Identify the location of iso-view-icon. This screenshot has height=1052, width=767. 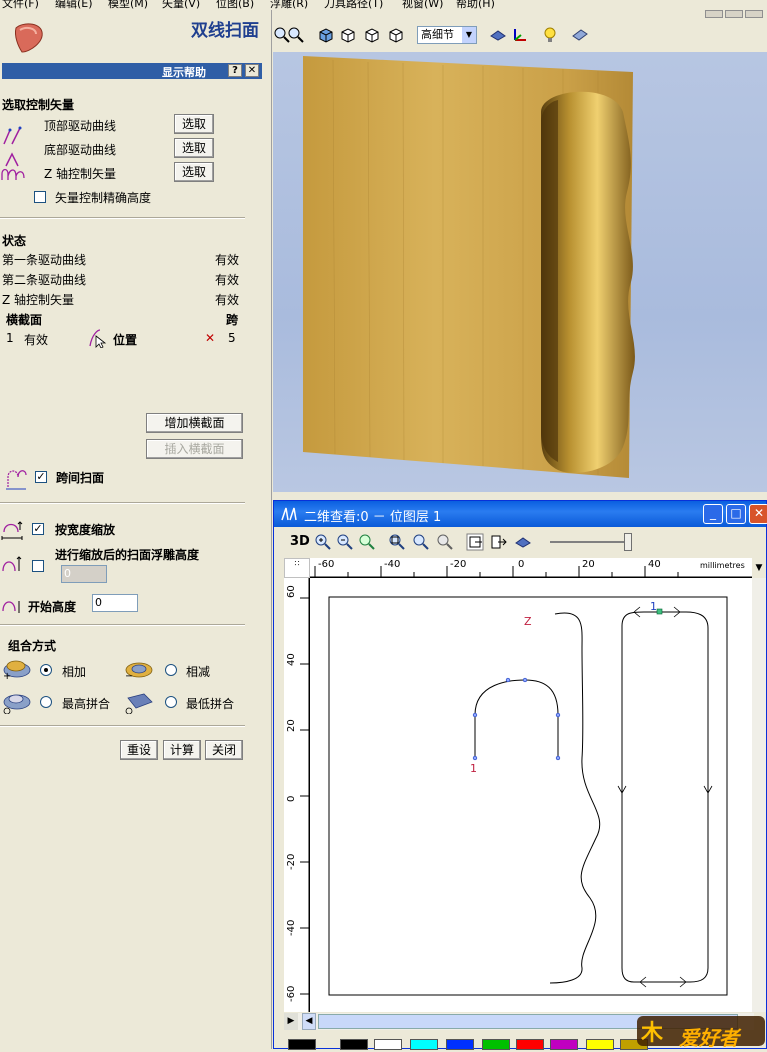
(326, 35).